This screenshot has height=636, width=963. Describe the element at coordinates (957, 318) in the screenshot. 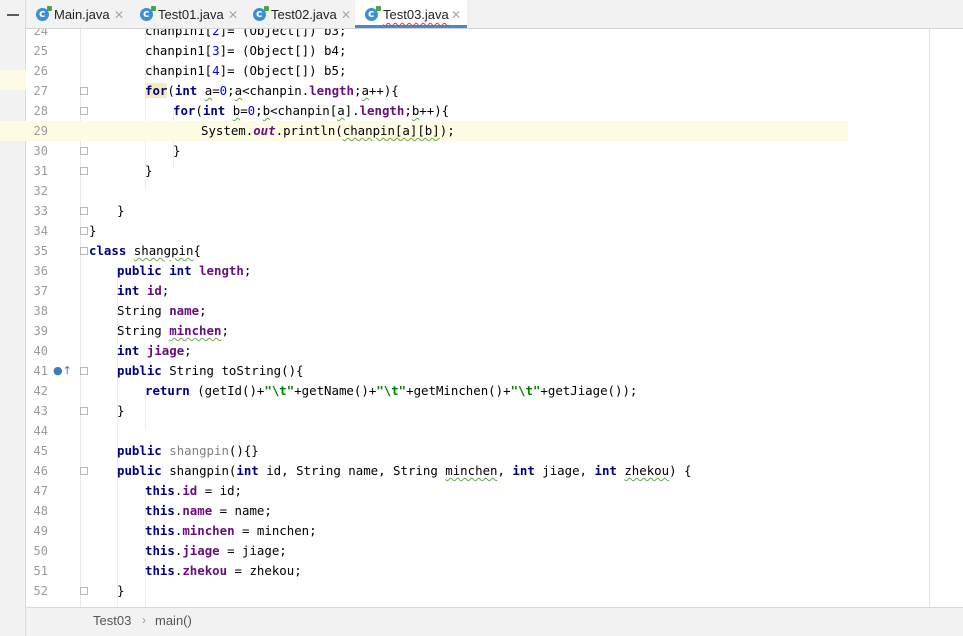

I see `editor-scrollbar` at that location.